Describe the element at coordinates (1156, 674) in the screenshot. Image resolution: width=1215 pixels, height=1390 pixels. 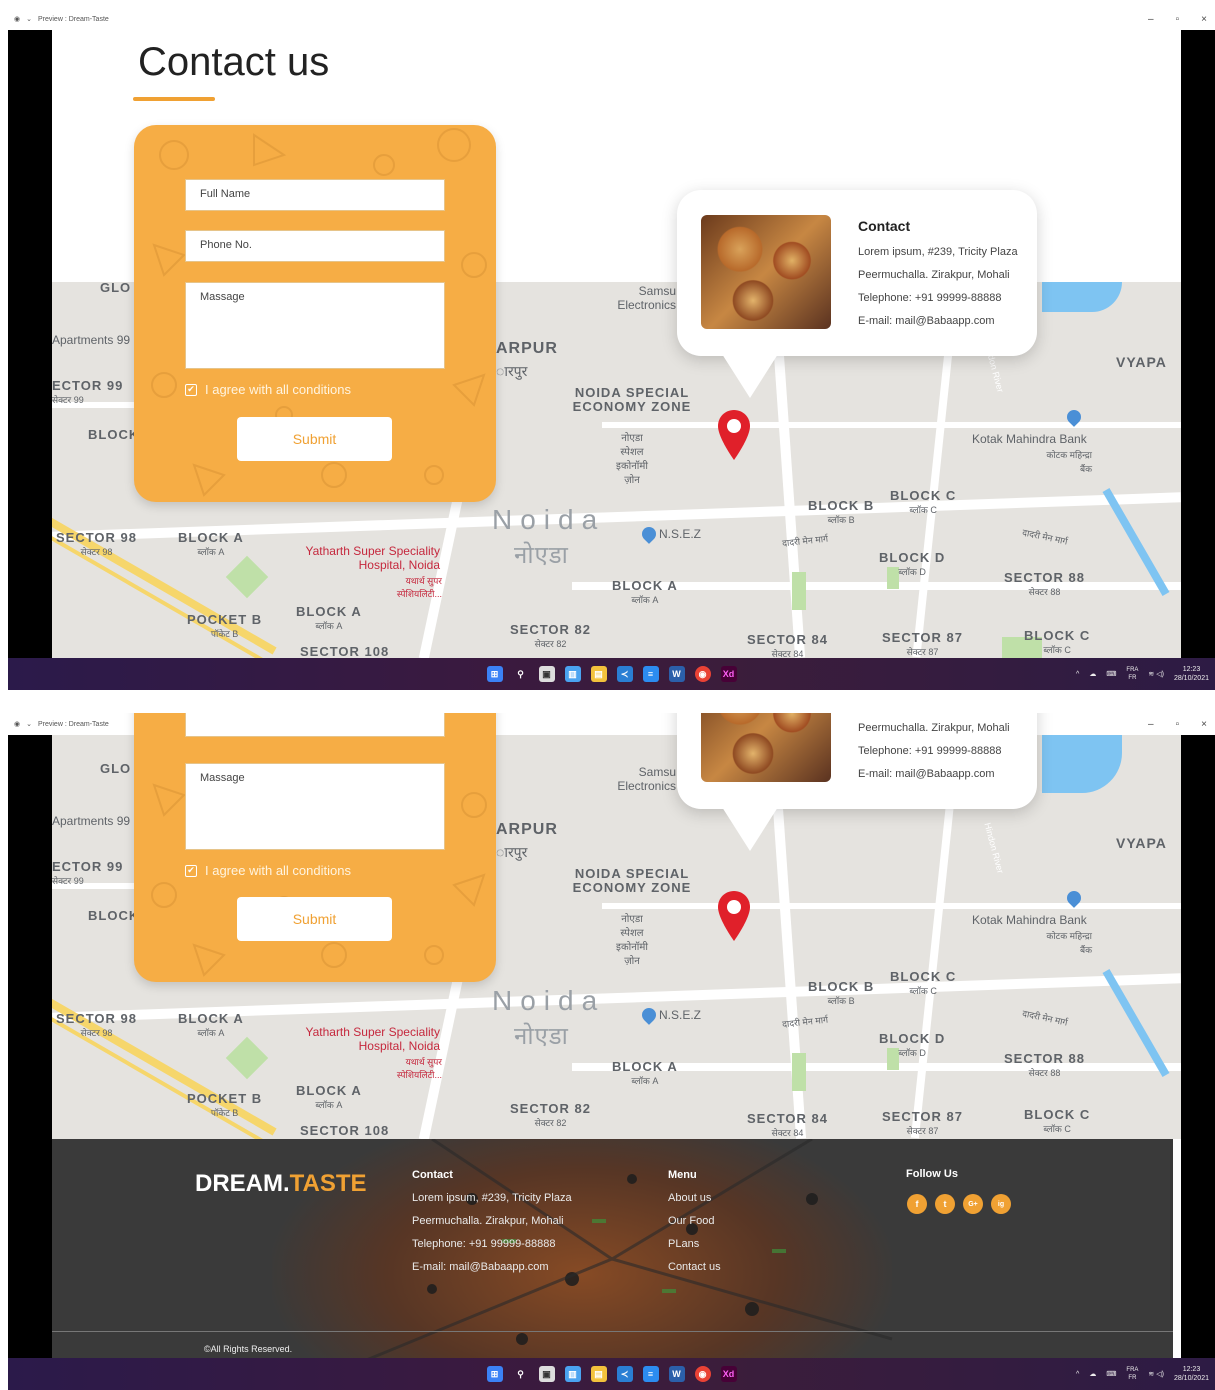
I see `wifi-volume-icon: ≋ ◁)` at that location.